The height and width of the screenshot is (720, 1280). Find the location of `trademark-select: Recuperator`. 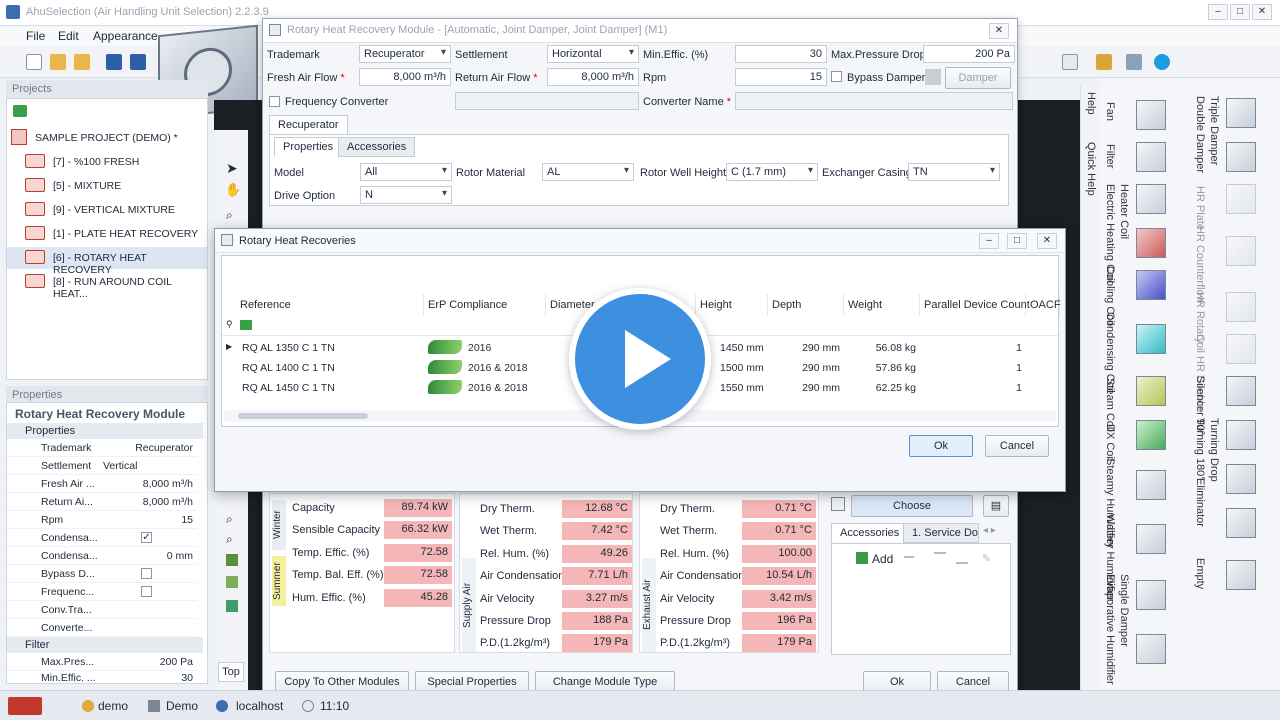

trademark-select: Recuperator is located at coordinates (405, 54).